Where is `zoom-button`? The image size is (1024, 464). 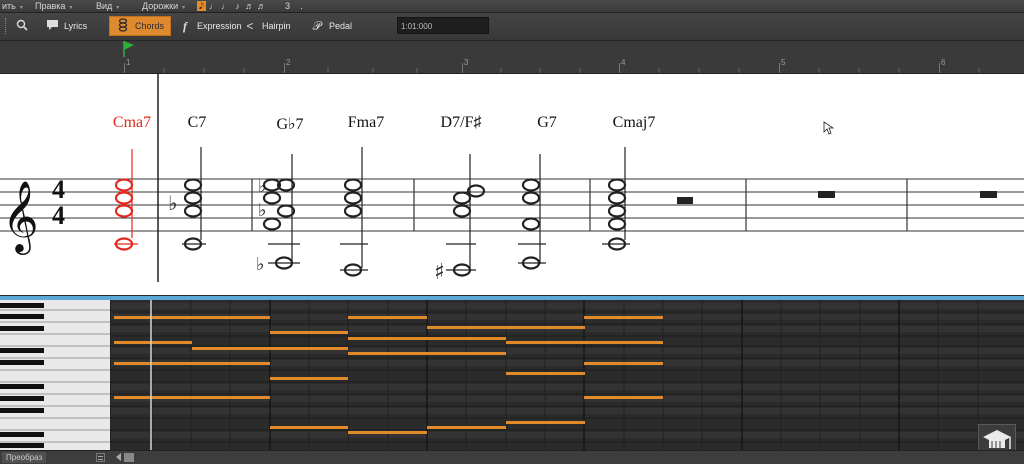
zoom-button is located at coordinates (24, 26).